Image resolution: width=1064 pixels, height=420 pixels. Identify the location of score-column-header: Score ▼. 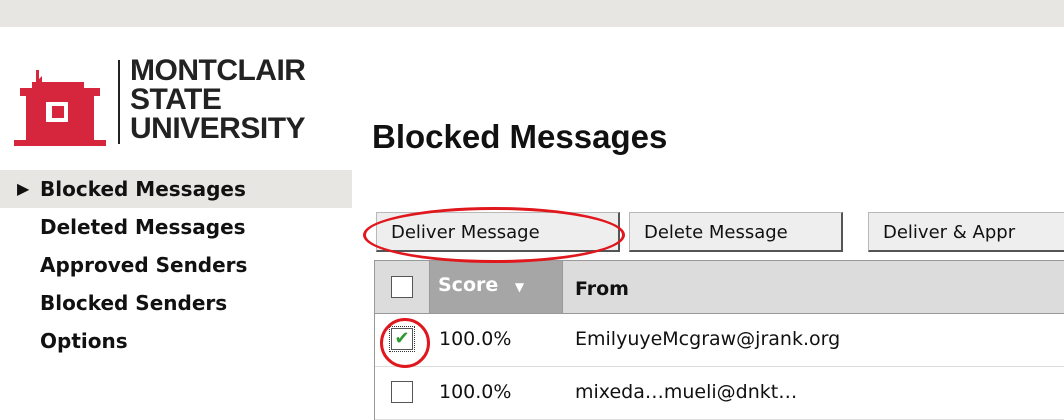
(496, 287).